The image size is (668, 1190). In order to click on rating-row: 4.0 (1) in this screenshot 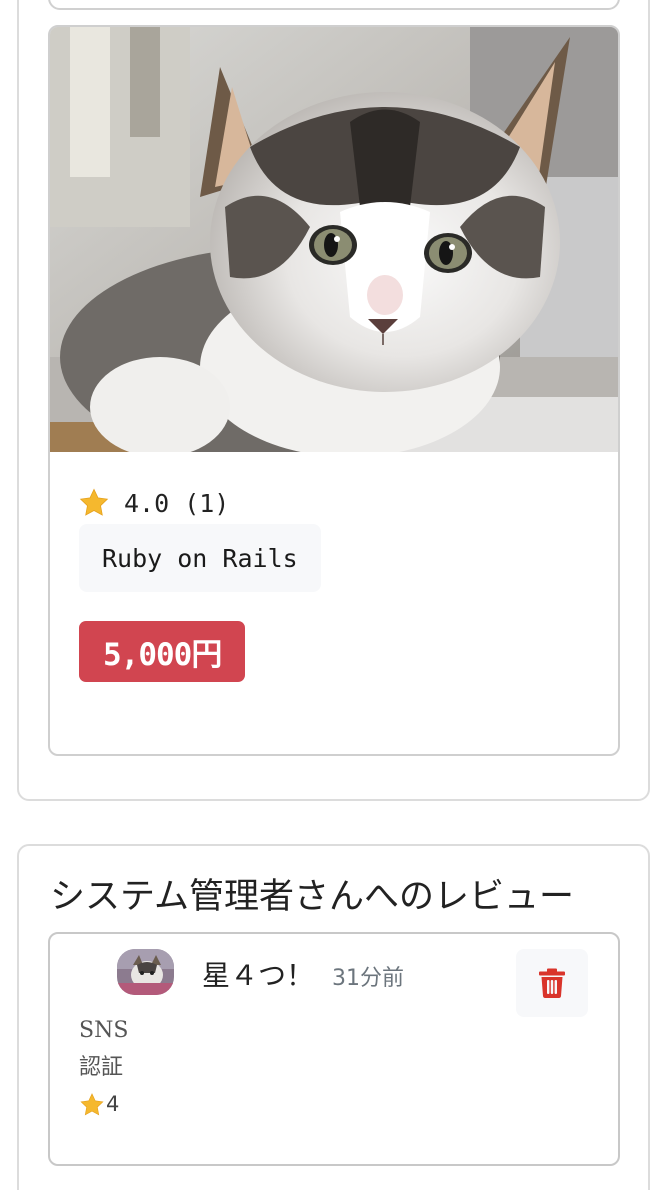, I will do `click(153, 503)`.